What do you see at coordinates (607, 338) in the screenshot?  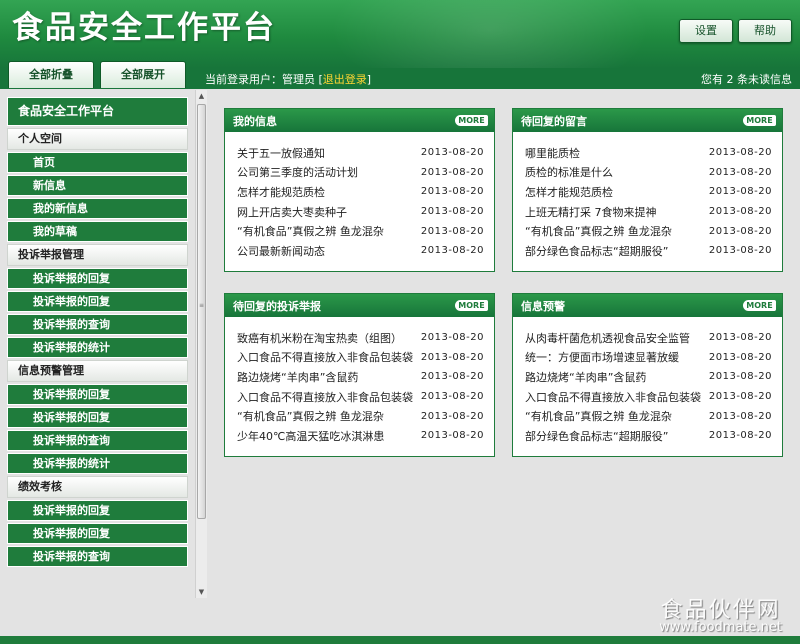 I see `list-item-title: 从肉毒杆菌危机透视食品安全监管` at bounding box center [607, 338].